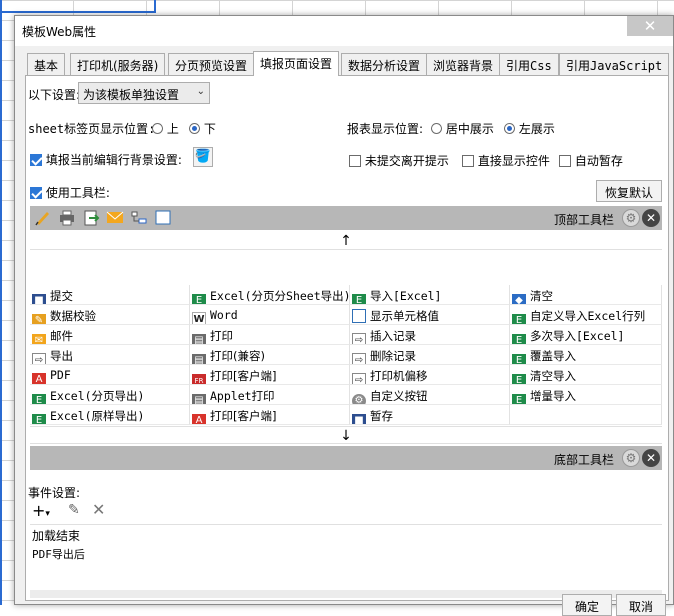  I want to click on toolbar-button-item: E 导入[Excel], so click(430, 295).